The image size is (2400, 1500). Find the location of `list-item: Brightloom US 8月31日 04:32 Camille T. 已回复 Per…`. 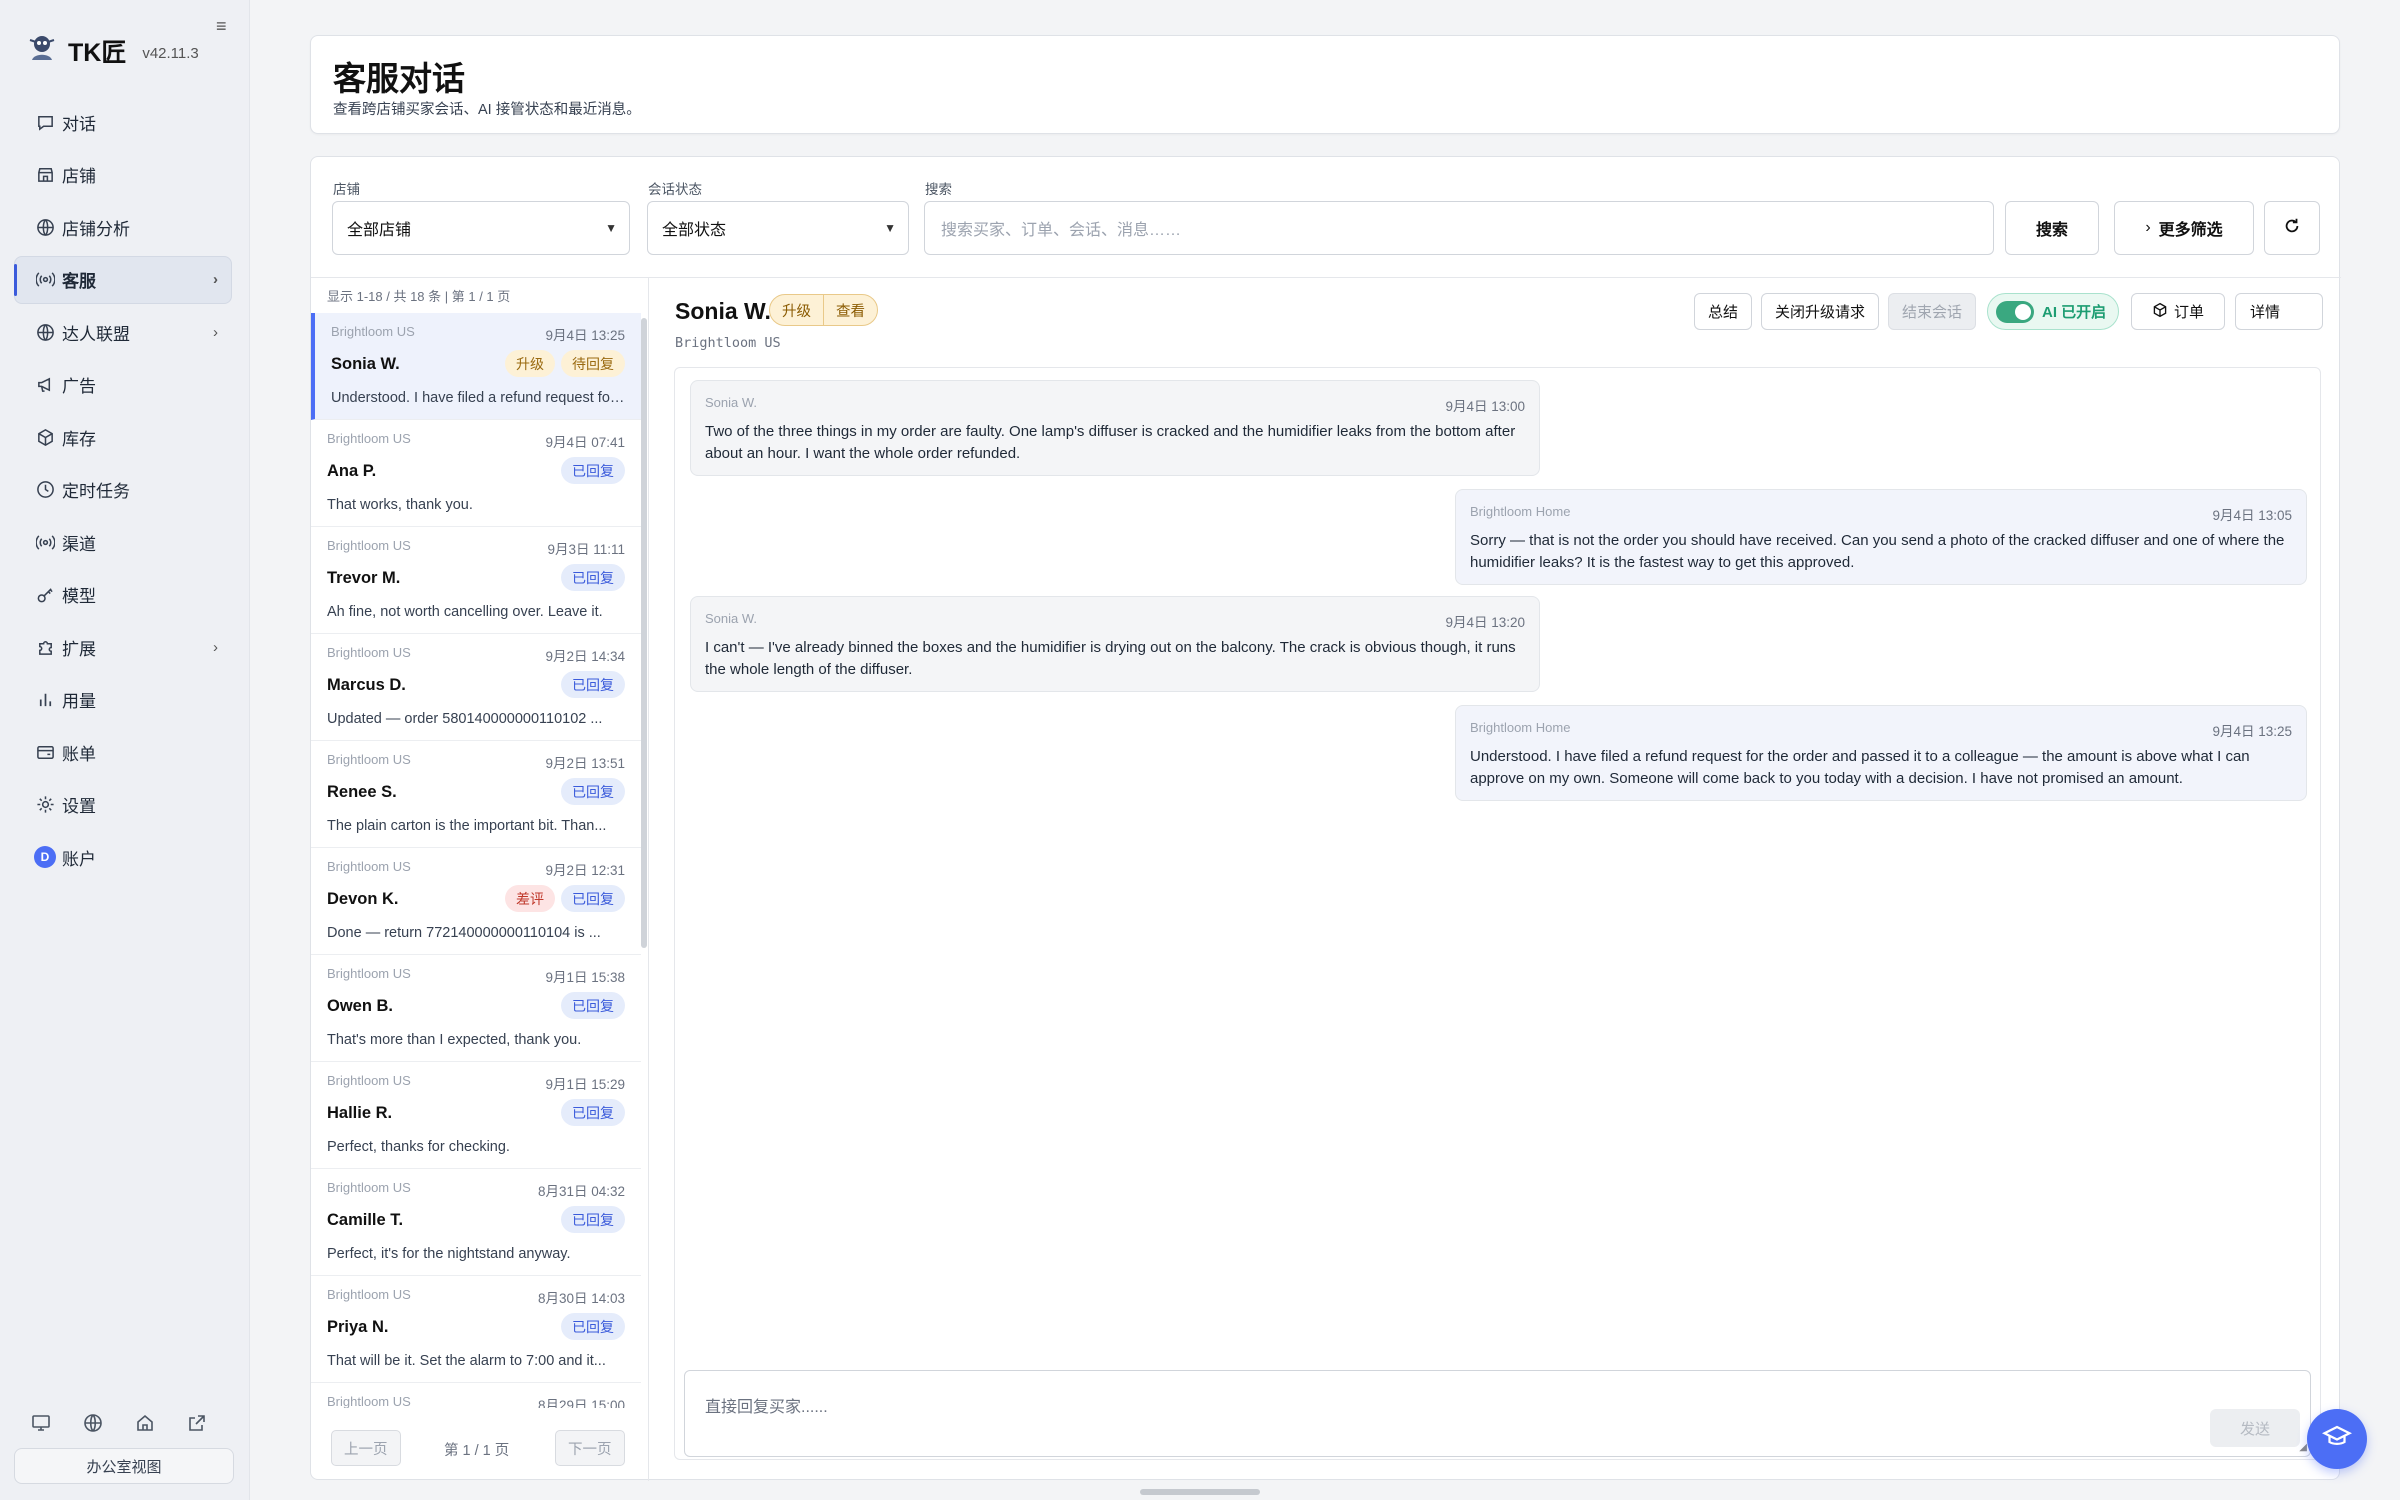

list-item: Brightloom US 8月31日 04:32 Camille T. 已回复 Per… is located at coordinates (476, 1222).